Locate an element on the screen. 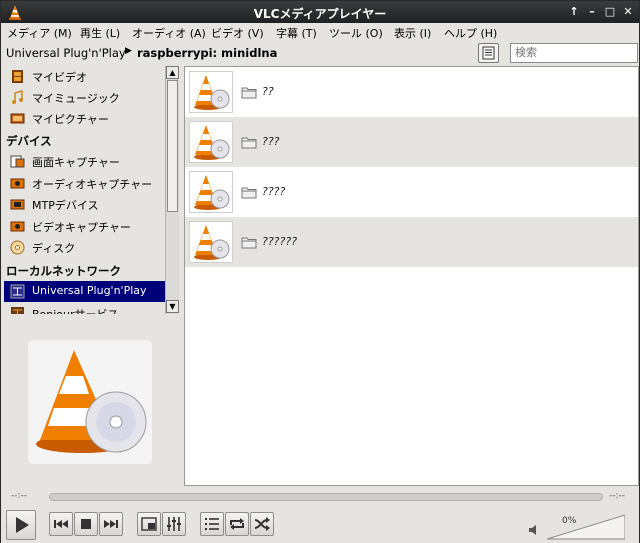  list-view-icon is located at coordinates (488, 53).